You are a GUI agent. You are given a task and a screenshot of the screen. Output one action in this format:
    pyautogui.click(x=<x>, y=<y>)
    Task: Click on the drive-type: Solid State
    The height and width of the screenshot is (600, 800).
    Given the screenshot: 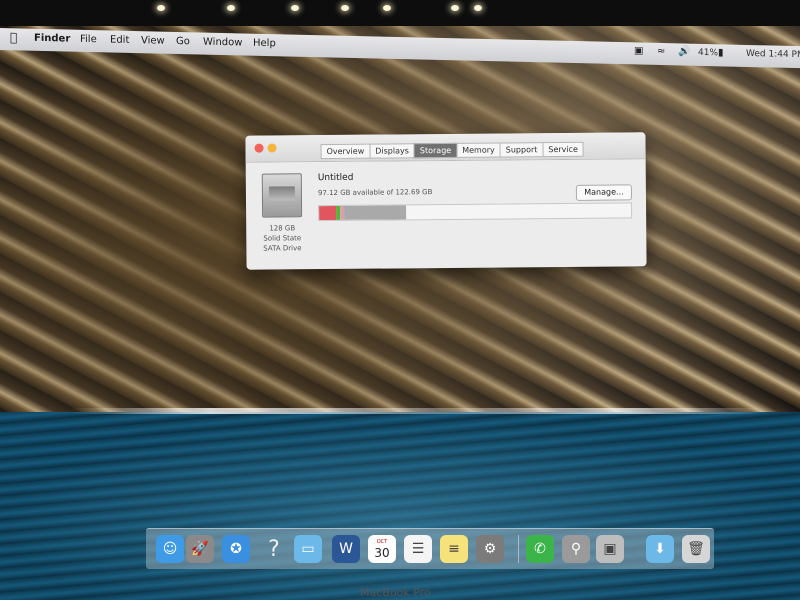 What is the action you would take?
    pyautogui.click(x=282, y=238)
    